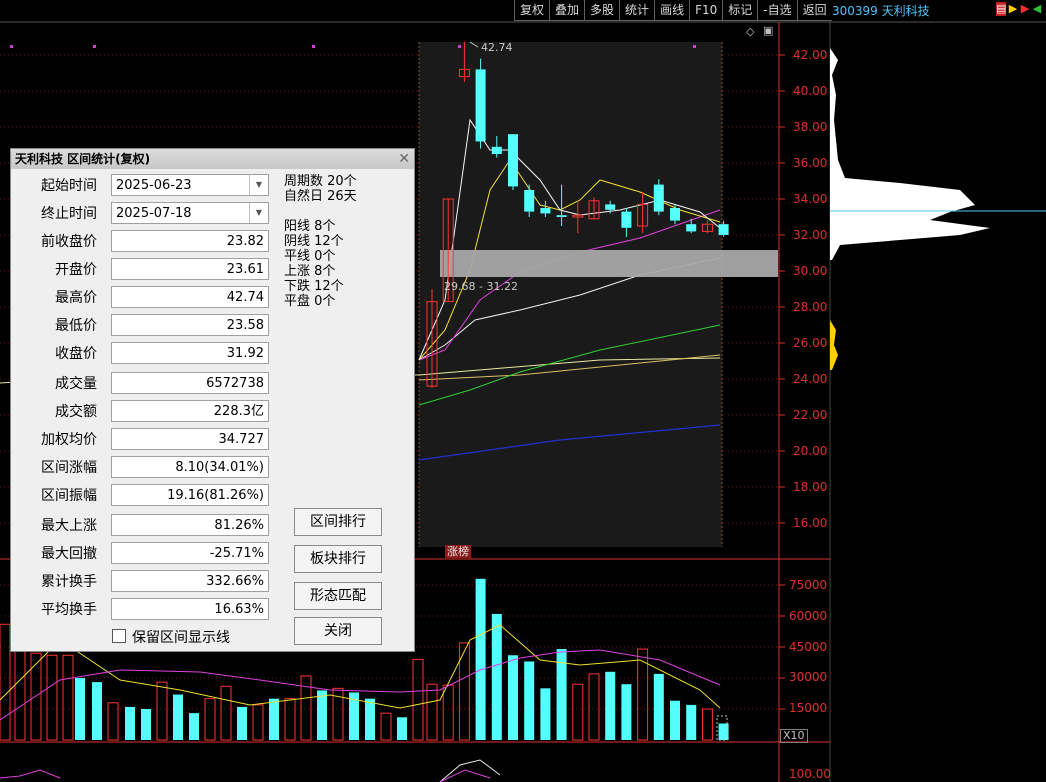 The image size is (1046, 782). Describe the element at coordinates (810, 774) in the screenshot. I see `indicator-tick: 100.00` at that location.